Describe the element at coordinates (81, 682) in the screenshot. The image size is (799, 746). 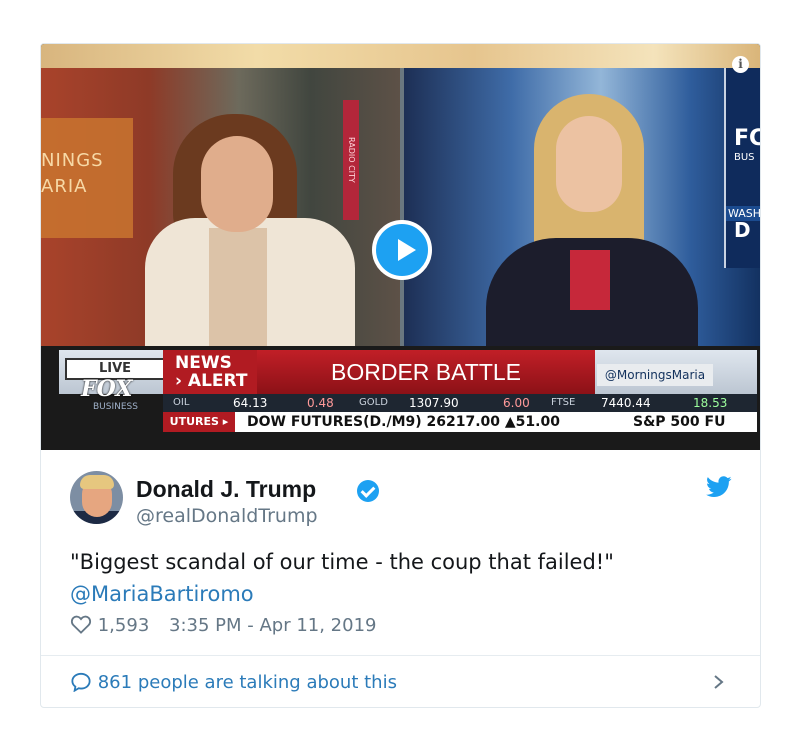
I see `speech-bubble-icon` at that location.